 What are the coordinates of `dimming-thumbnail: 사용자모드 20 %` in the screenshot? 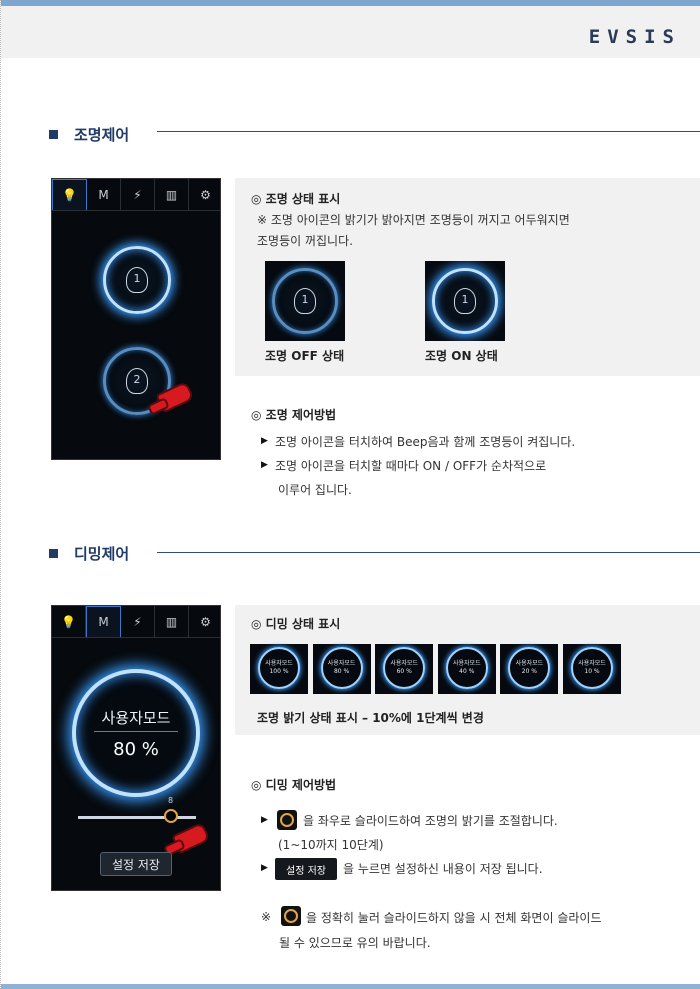 It's located at (529, 669).